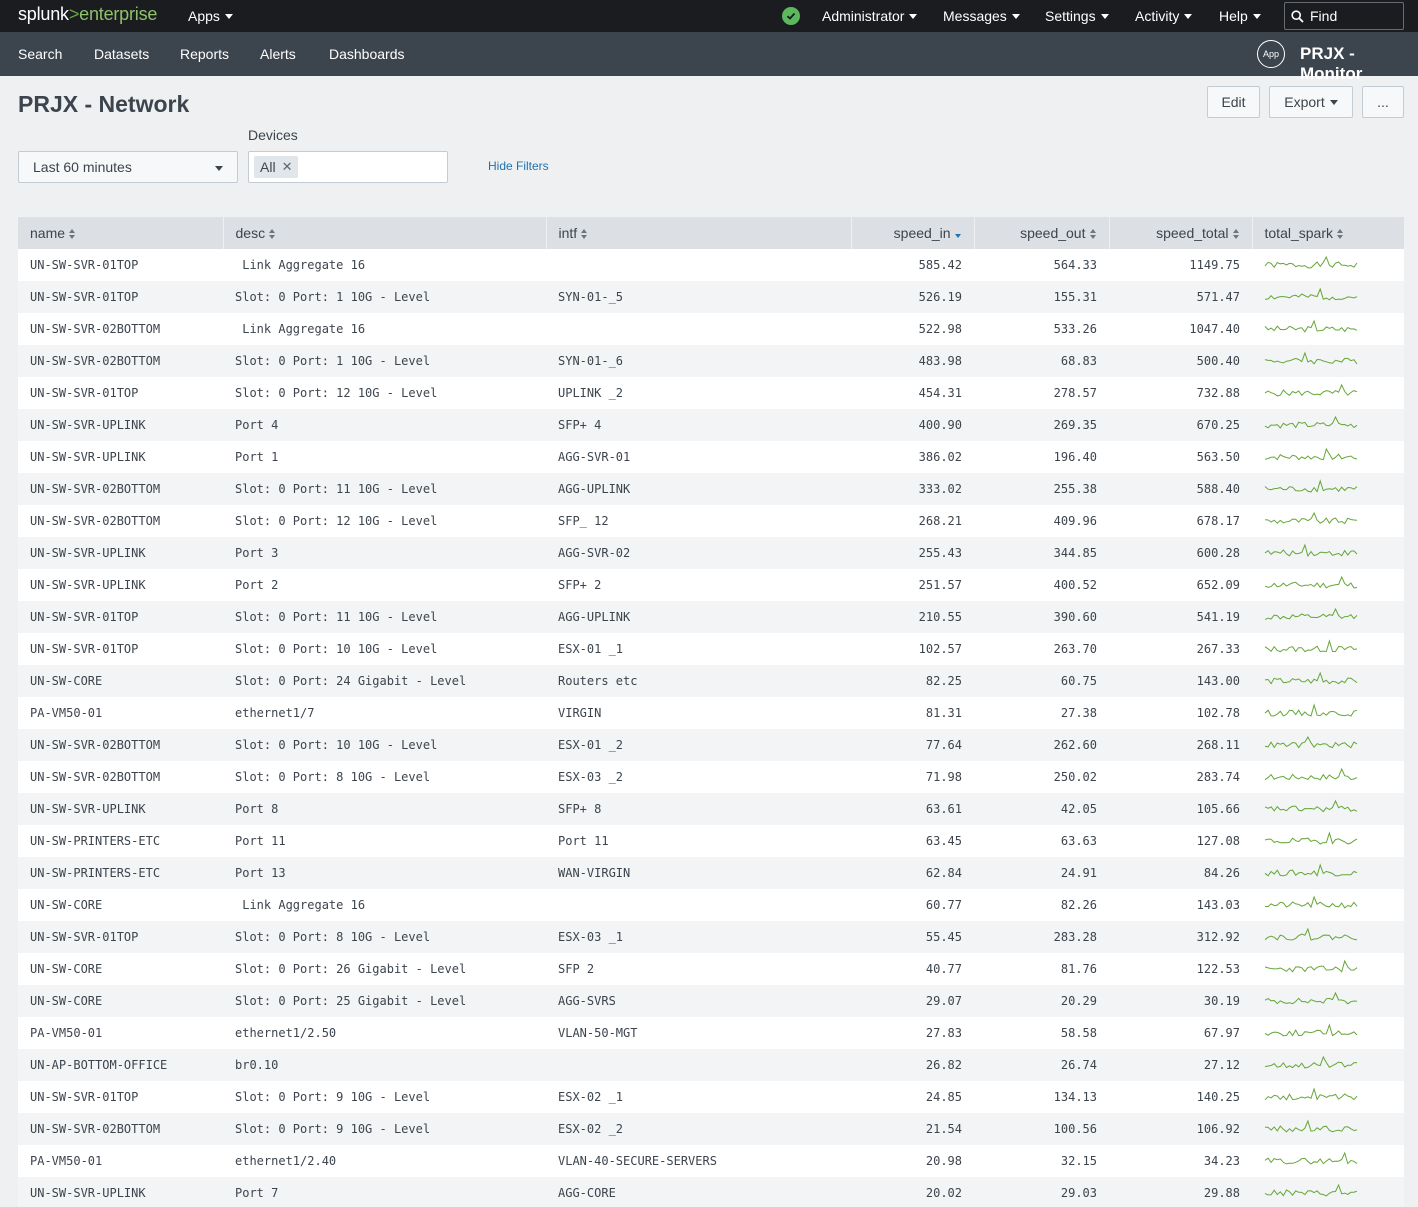  I want to click on splunk-logo: splunk>enterprise, so click(87, 14).